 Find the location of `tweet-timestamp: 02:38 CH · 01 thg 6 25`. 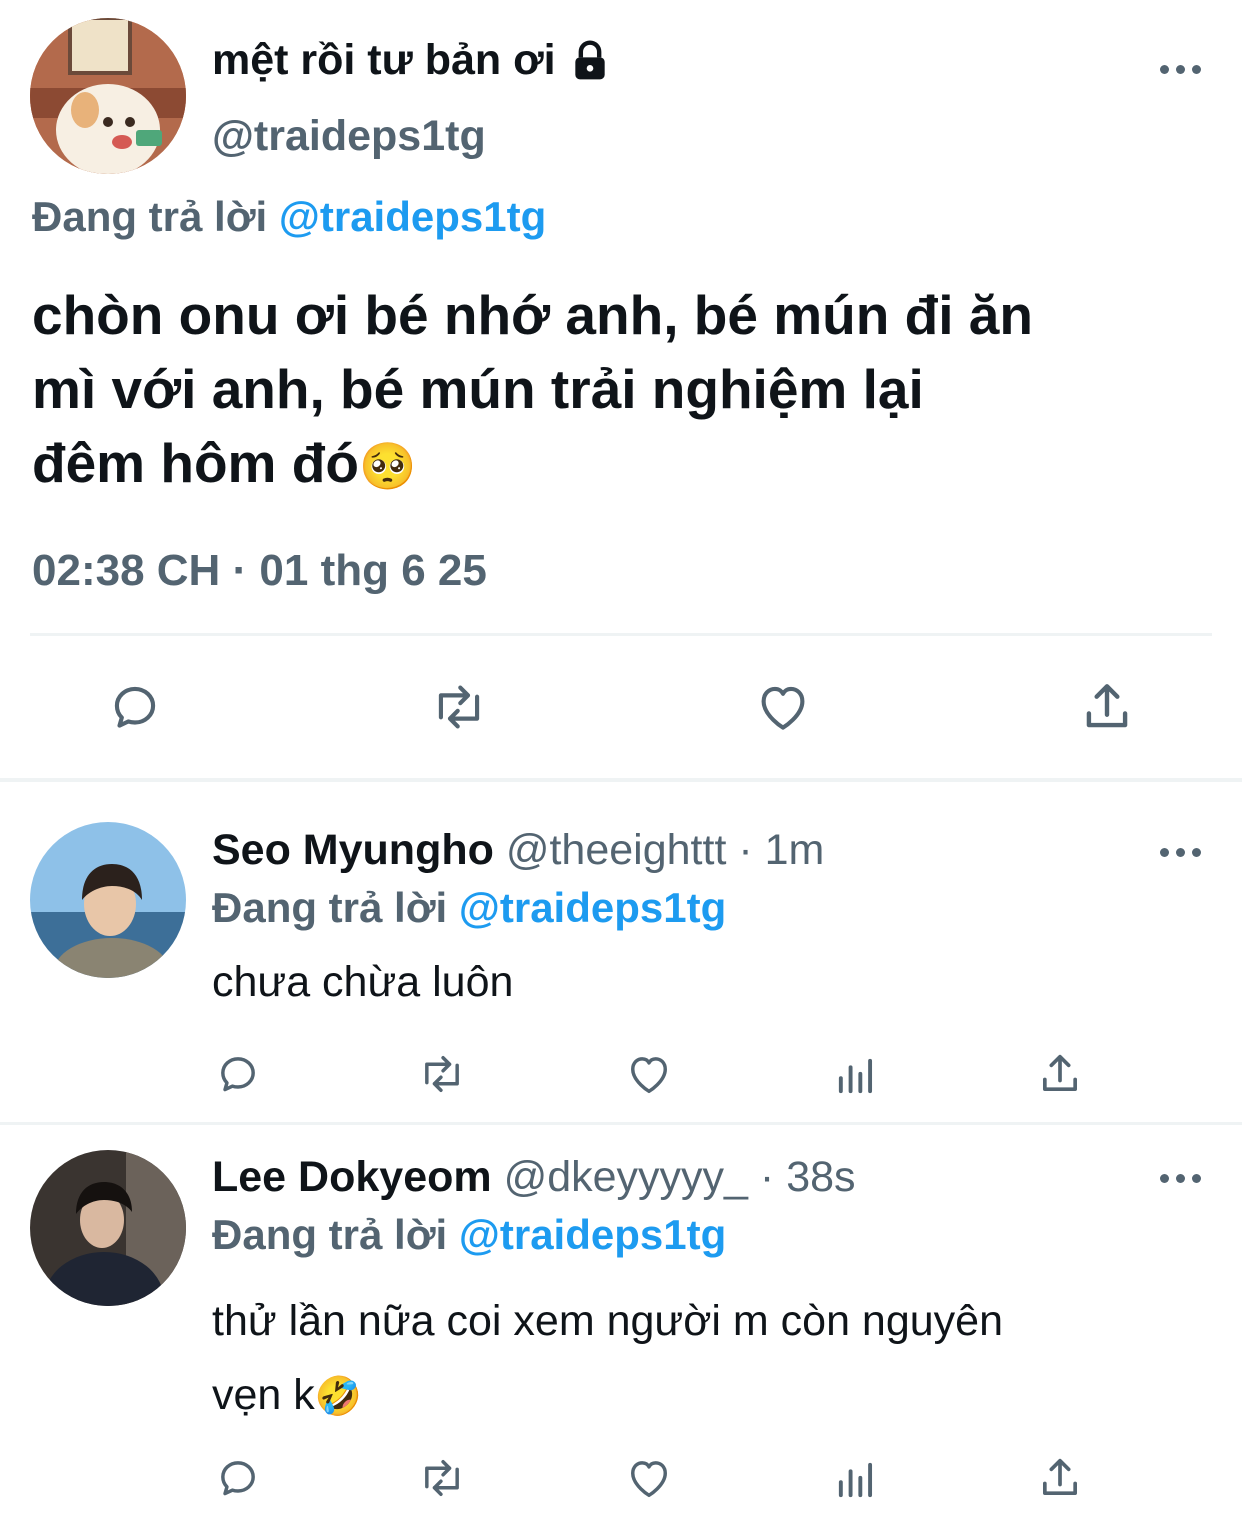

tweet-timestamp: 02:38 CH · 01 thg 6 25 is located at coordinates (259, 571).